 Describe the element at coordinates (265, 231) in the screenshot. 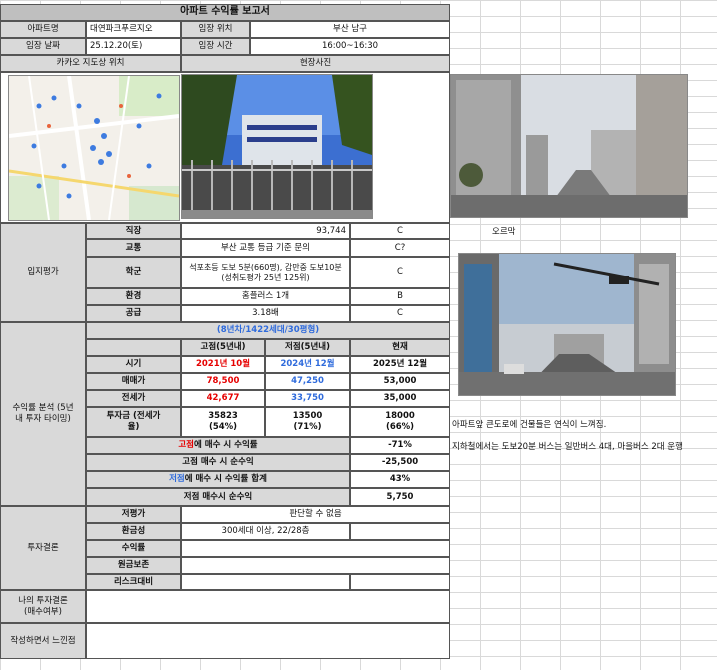

I see `eval-value-work: 93,744` at that location.